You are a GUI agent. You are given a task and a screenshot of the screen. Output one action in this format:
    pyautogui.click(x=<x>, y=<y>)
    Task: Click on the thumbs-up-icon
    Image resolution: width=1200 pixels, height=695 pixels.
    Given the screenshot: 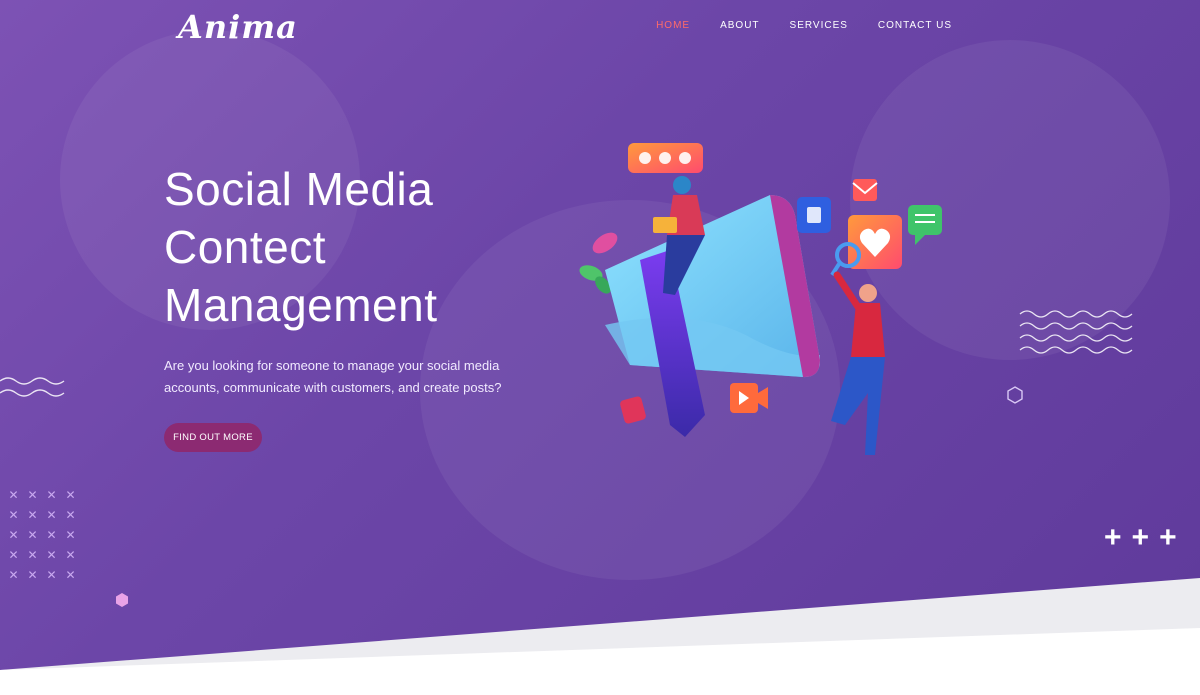 What is the action you would take?
    pyautogui.click(x=814, y=215)
    